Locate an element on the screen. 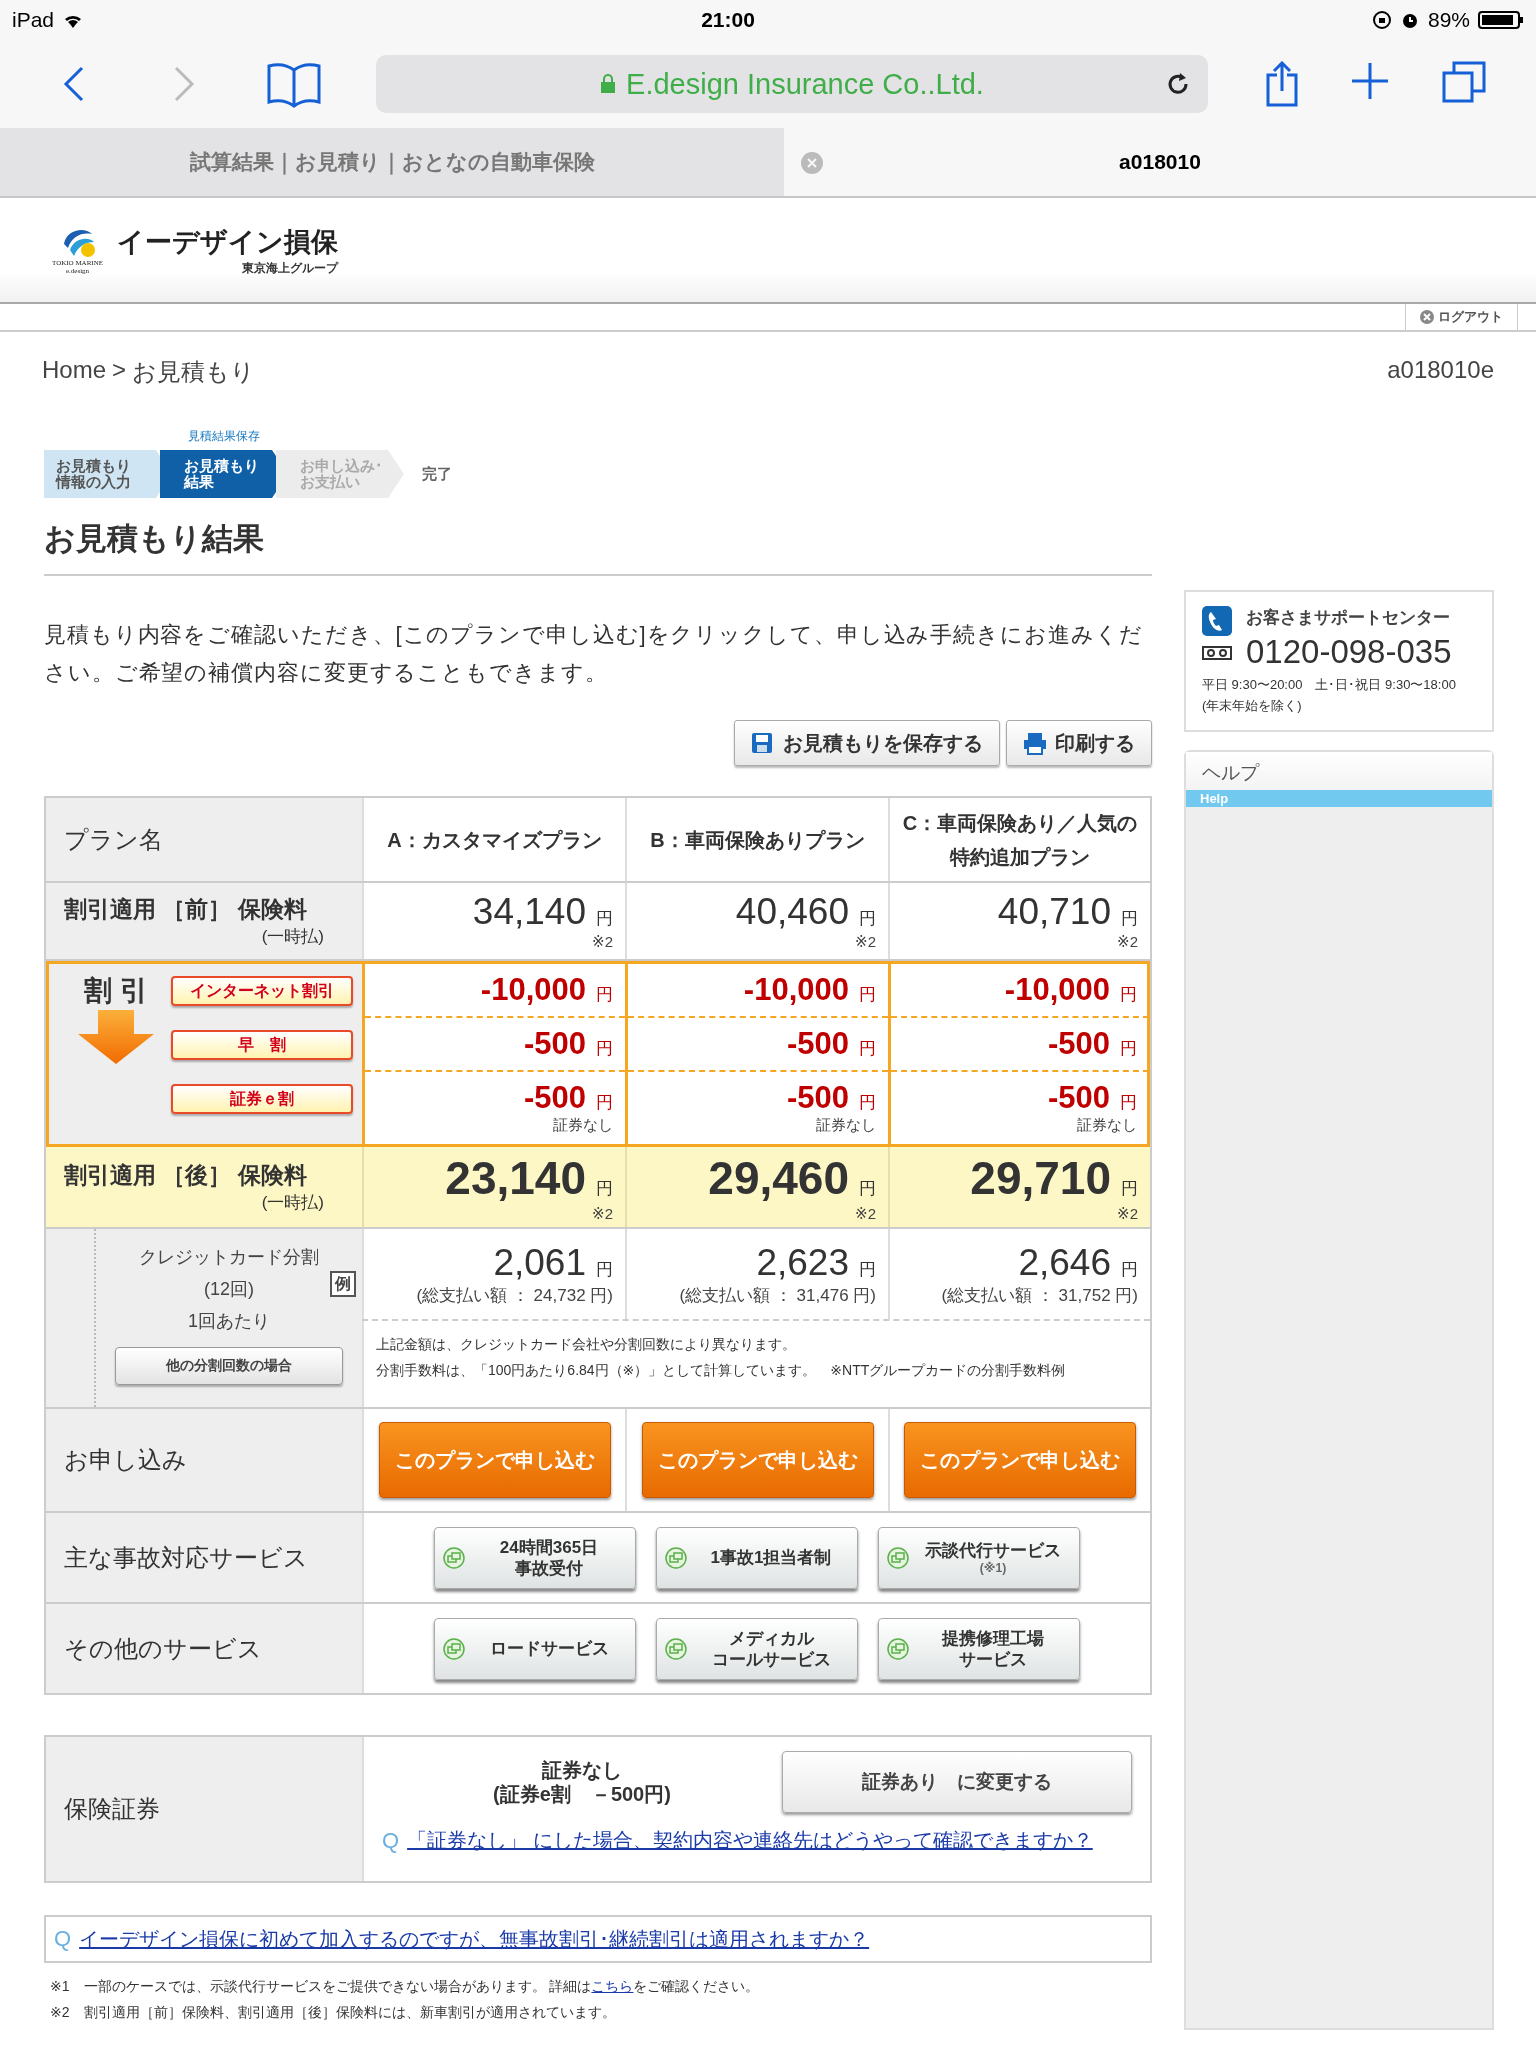  service-button: ロードサービス is located at coordinates (535, 1648).